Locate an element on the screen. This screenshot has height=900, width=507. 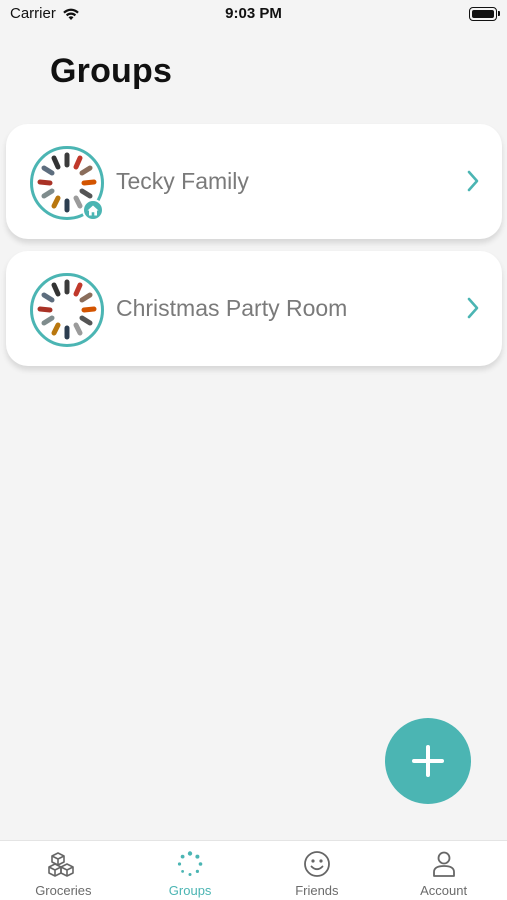
plus-icon is located at coordinates (428, 761).